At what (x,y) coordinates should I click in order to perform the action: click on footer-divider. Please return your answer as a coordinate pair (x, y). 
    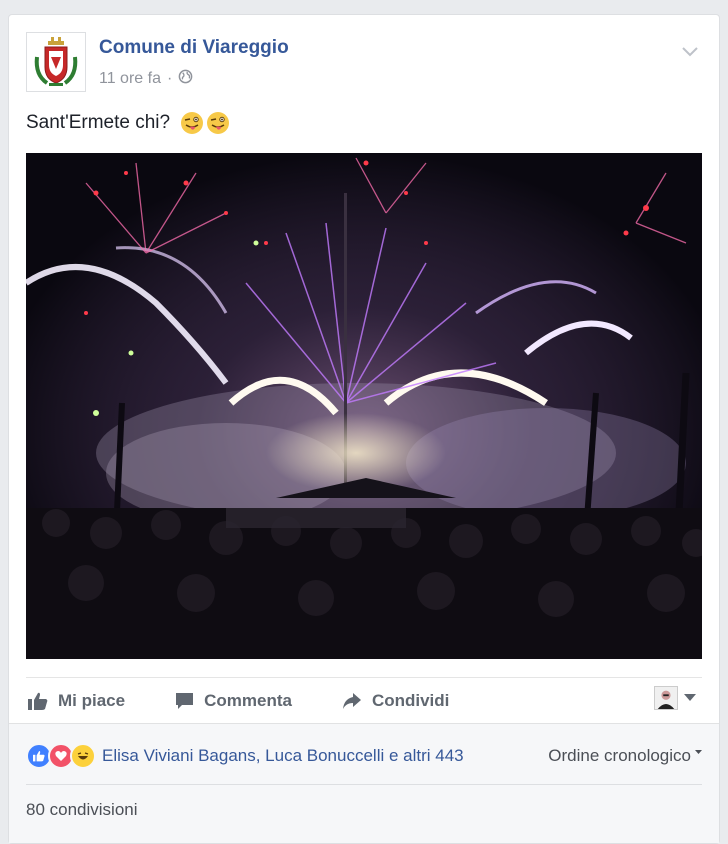
    Looking at the image, I should click on (364, 784).